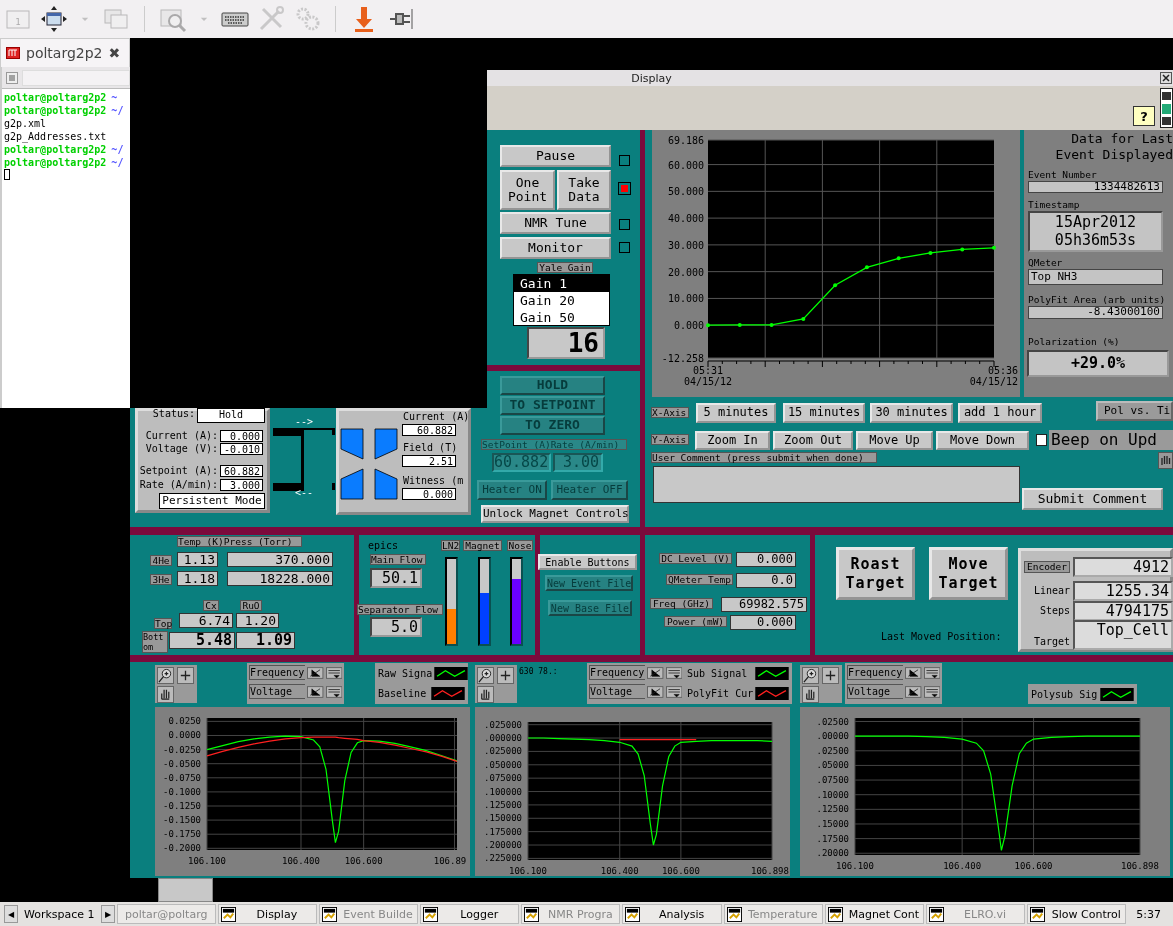 The width and height of the screenshot is (1173, 926). Describe the element at coordinates (555, 156) in the screenshot. I see `run-button: Pause` at that location.